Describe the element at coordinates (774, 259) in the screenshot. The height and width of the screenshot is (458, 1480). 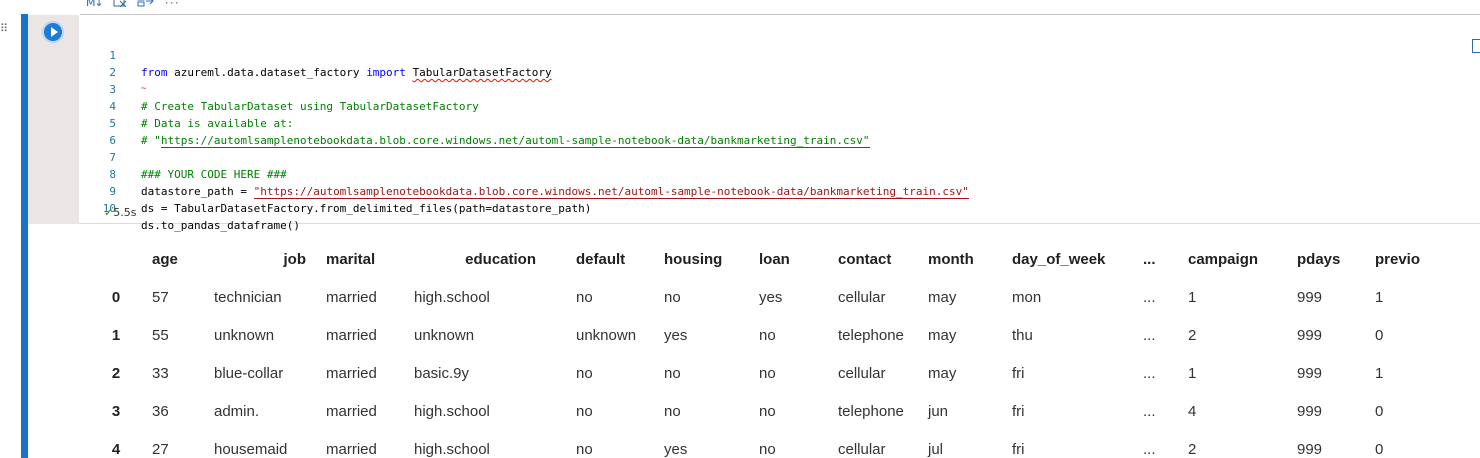
I see `column-header: loan` at that location.